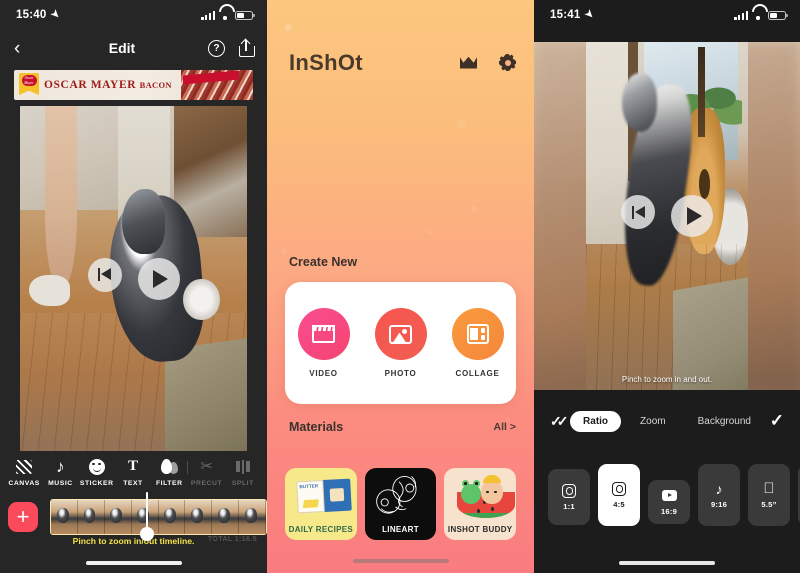 This screenshot has height=573, width=800. What do you see at coordinates (147, 516) in the screenshot?
I see `timeline-playhead` at bounding box center [147, 516].